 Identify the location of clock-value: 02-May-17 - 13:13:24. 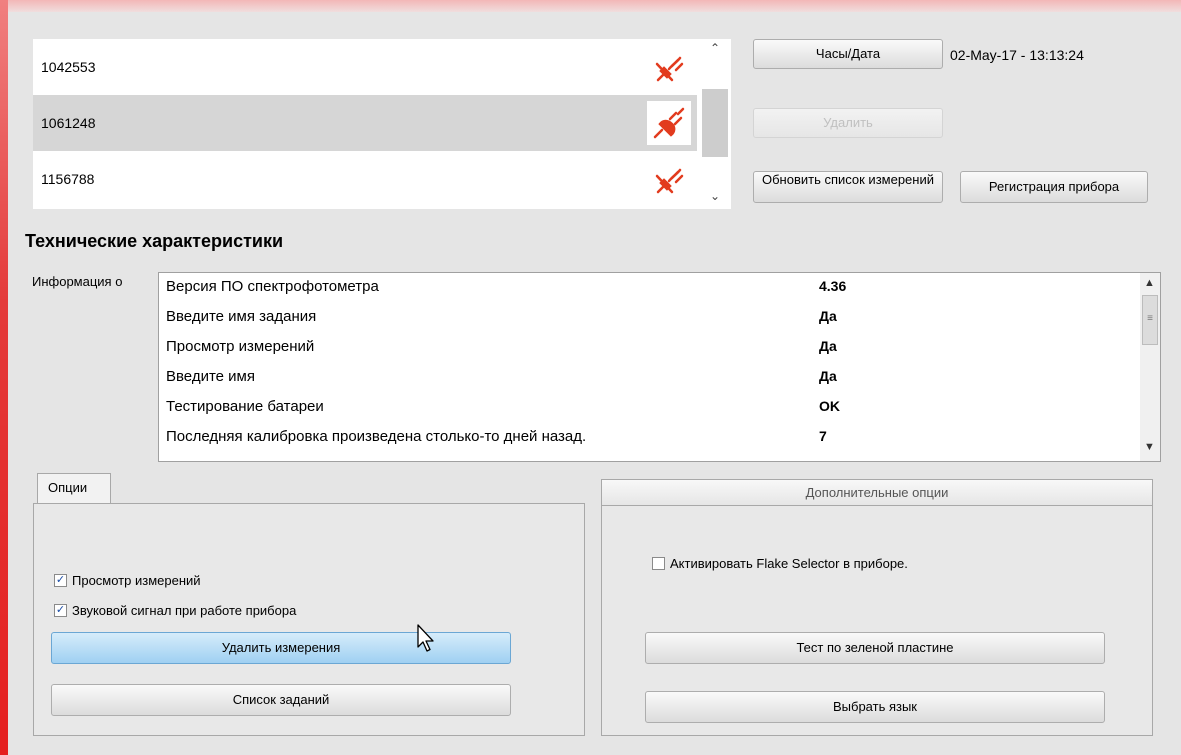
(1017, 55).